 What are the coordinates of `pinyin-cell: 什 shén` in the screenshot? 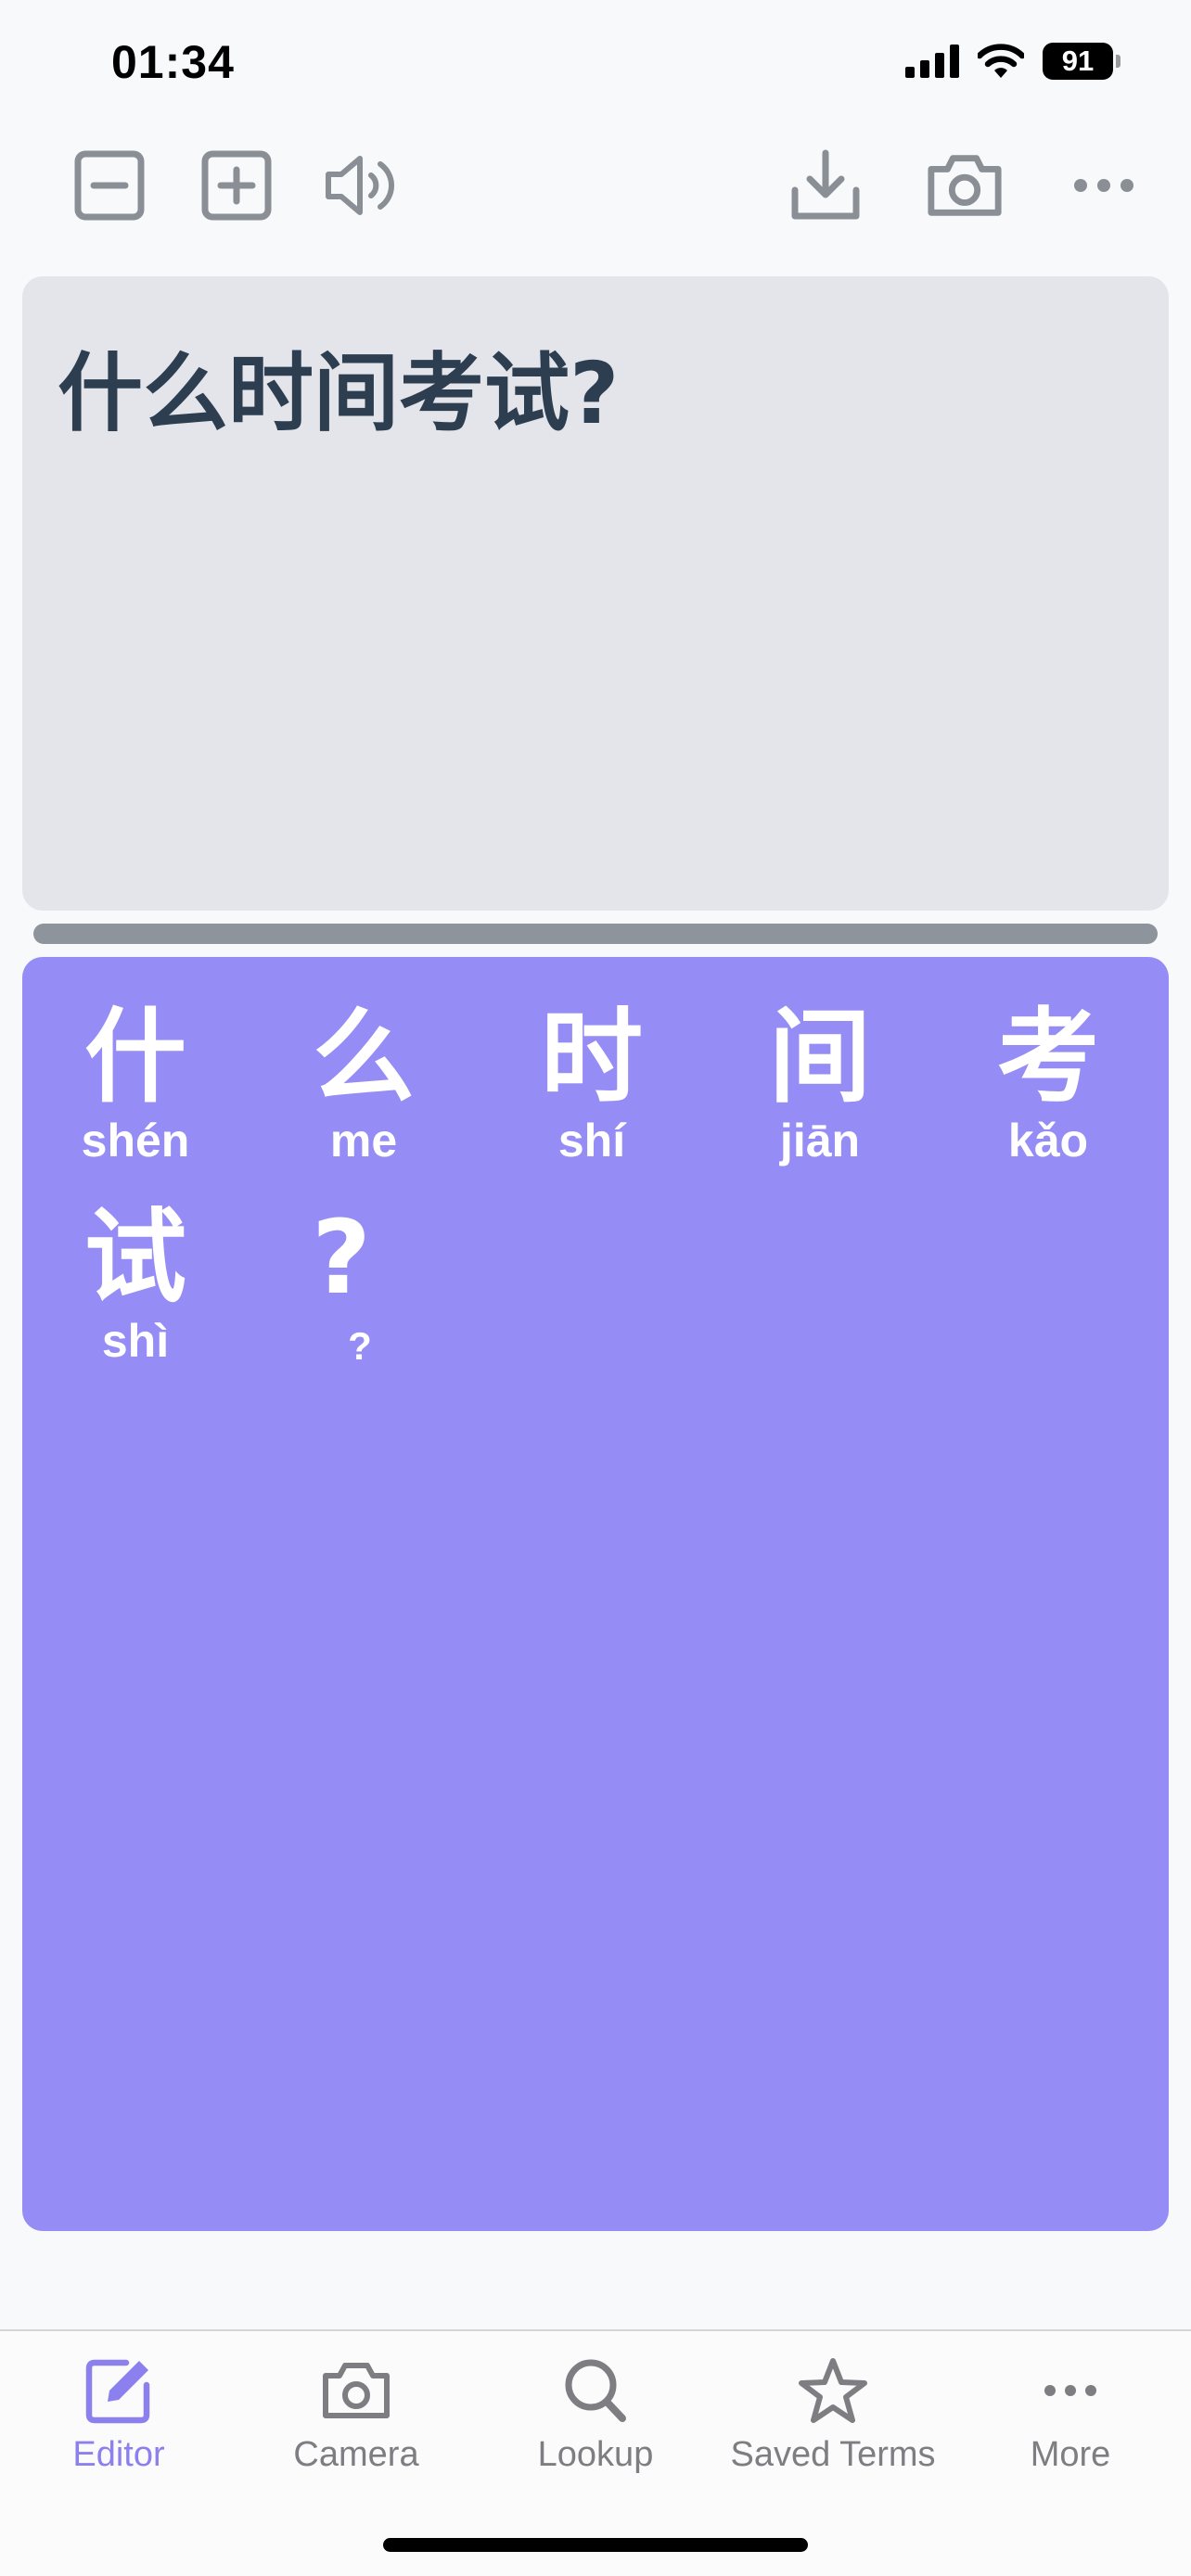 It's located at (135, 1084).